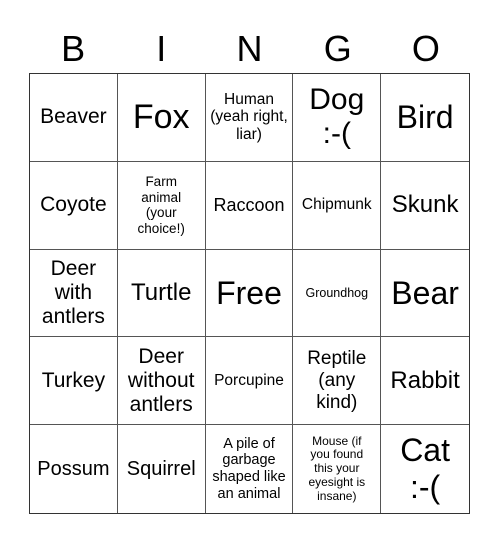 The width and height of the screenshot is (500, 544). Describe the element at coordinates (249, 205) in the screenshot. I see `bingo-cell: Raccoon` at that location.